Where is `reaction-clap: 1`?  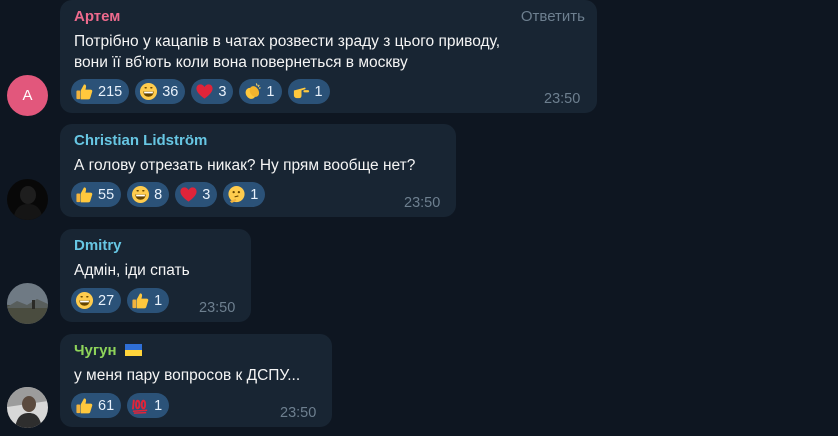
reaction-clap: 1 is located at coordinates (260, 91).